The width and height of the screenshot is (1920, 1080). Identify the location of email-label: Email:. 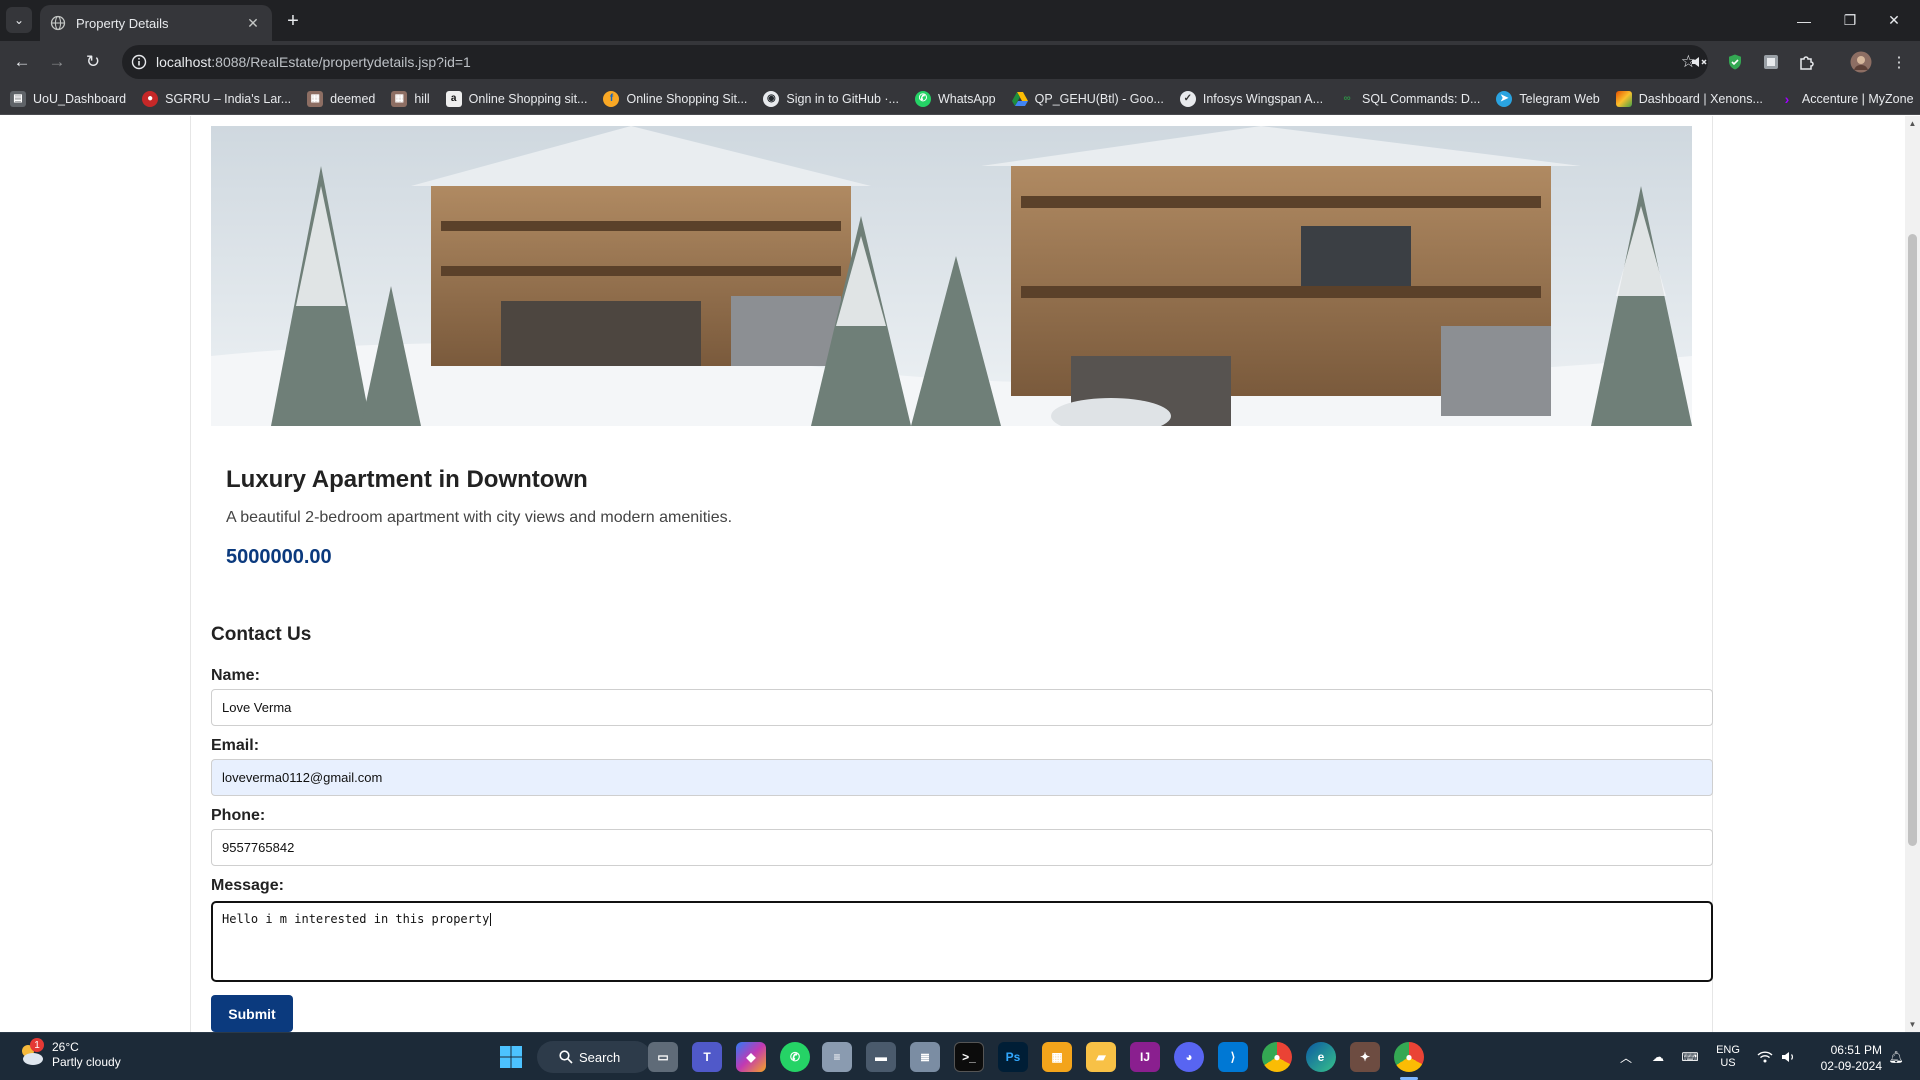
(235, 745).